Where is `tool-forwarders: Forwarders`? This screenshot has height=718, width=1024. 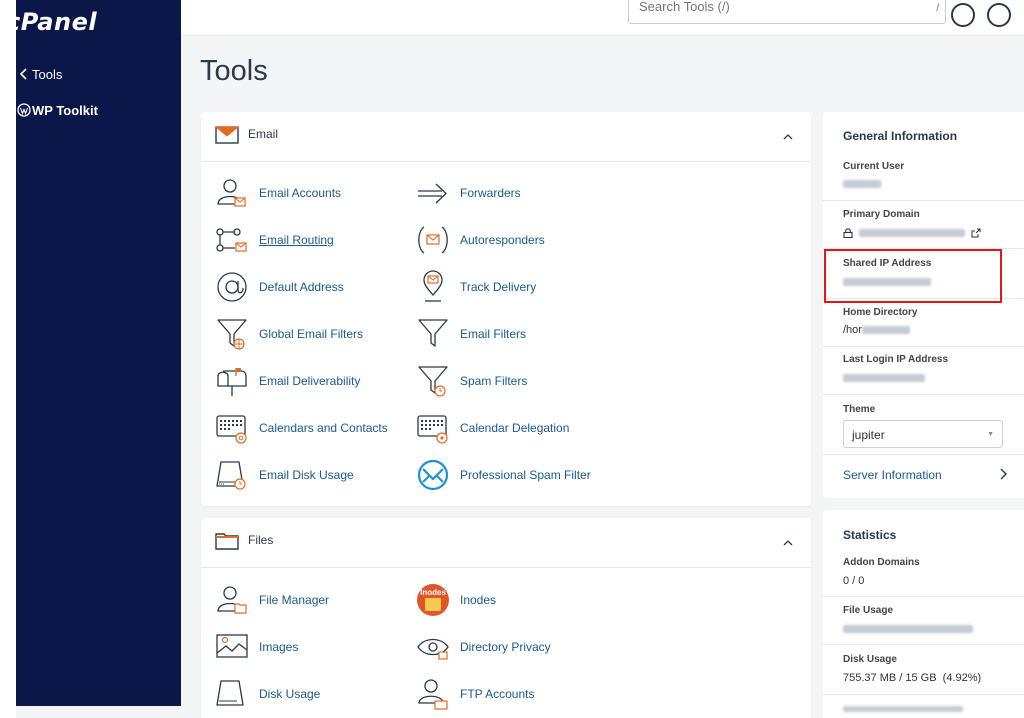
tool-forwarders: Forwarders is located at coordinates (468, 193).